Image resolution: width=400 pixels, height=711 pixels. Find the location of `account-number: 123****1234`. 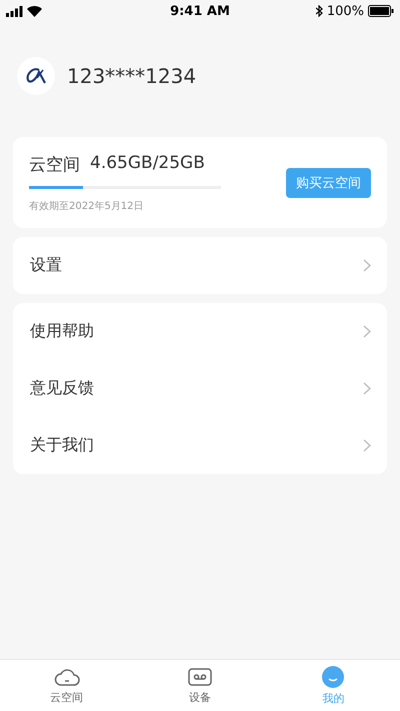

account-number: 123****1234 is located at coordinates (131, 76).